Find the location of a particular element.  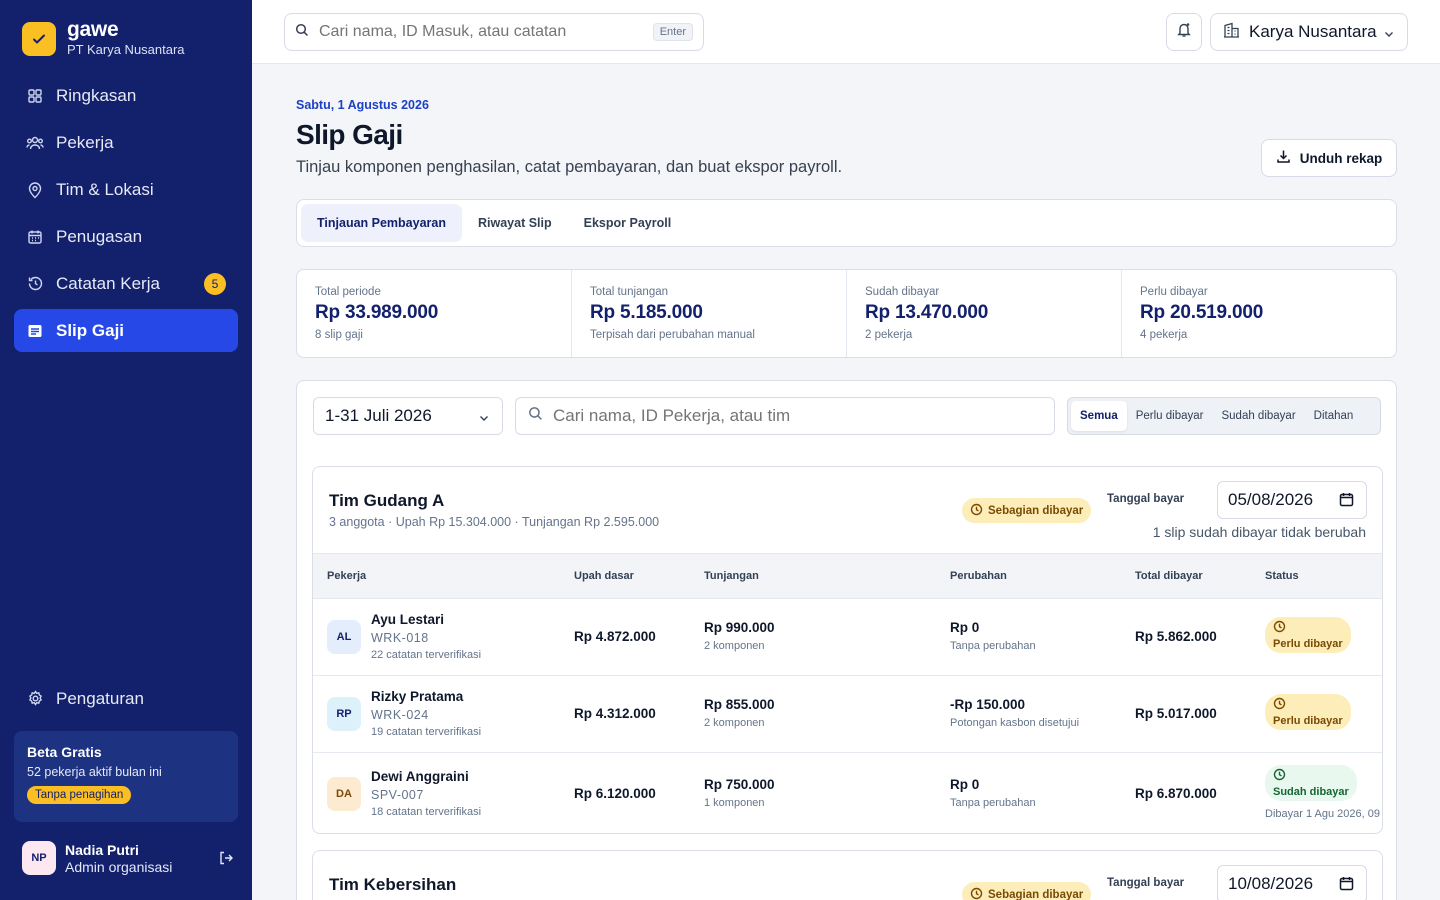

user-profile: NP Nadia Putri Admin organisasi is located at coordinates (128, 858).